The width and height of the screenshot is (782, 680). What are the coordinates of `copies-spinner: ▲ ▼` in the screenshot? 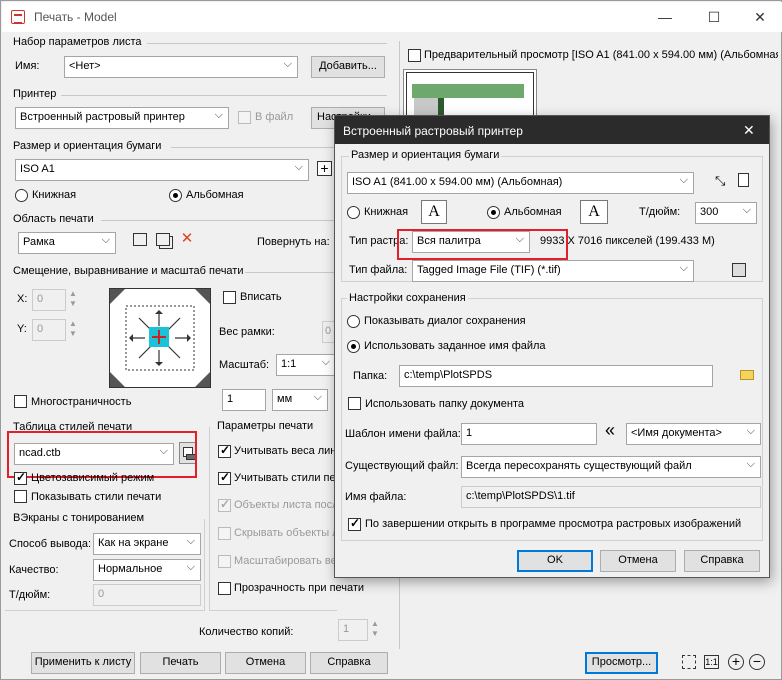 It's located at (375, 630).